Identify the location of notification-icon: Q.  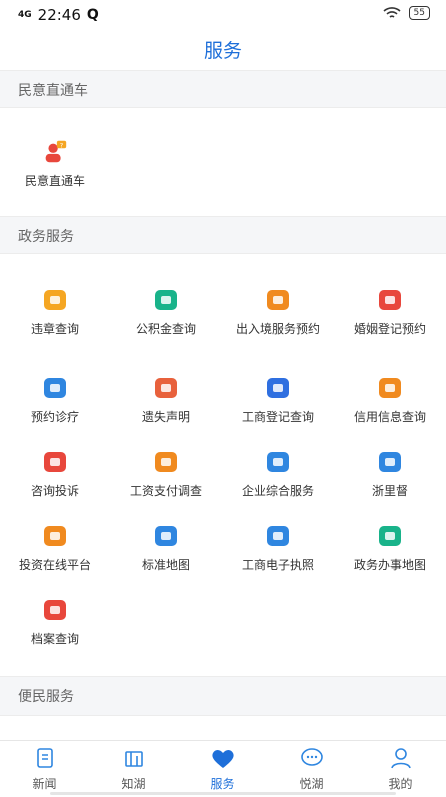
(92, 15).